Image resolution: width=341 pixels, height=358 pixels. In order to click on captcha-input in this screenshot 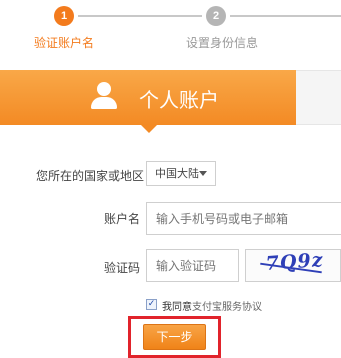, I will do `click(192, 265)`.